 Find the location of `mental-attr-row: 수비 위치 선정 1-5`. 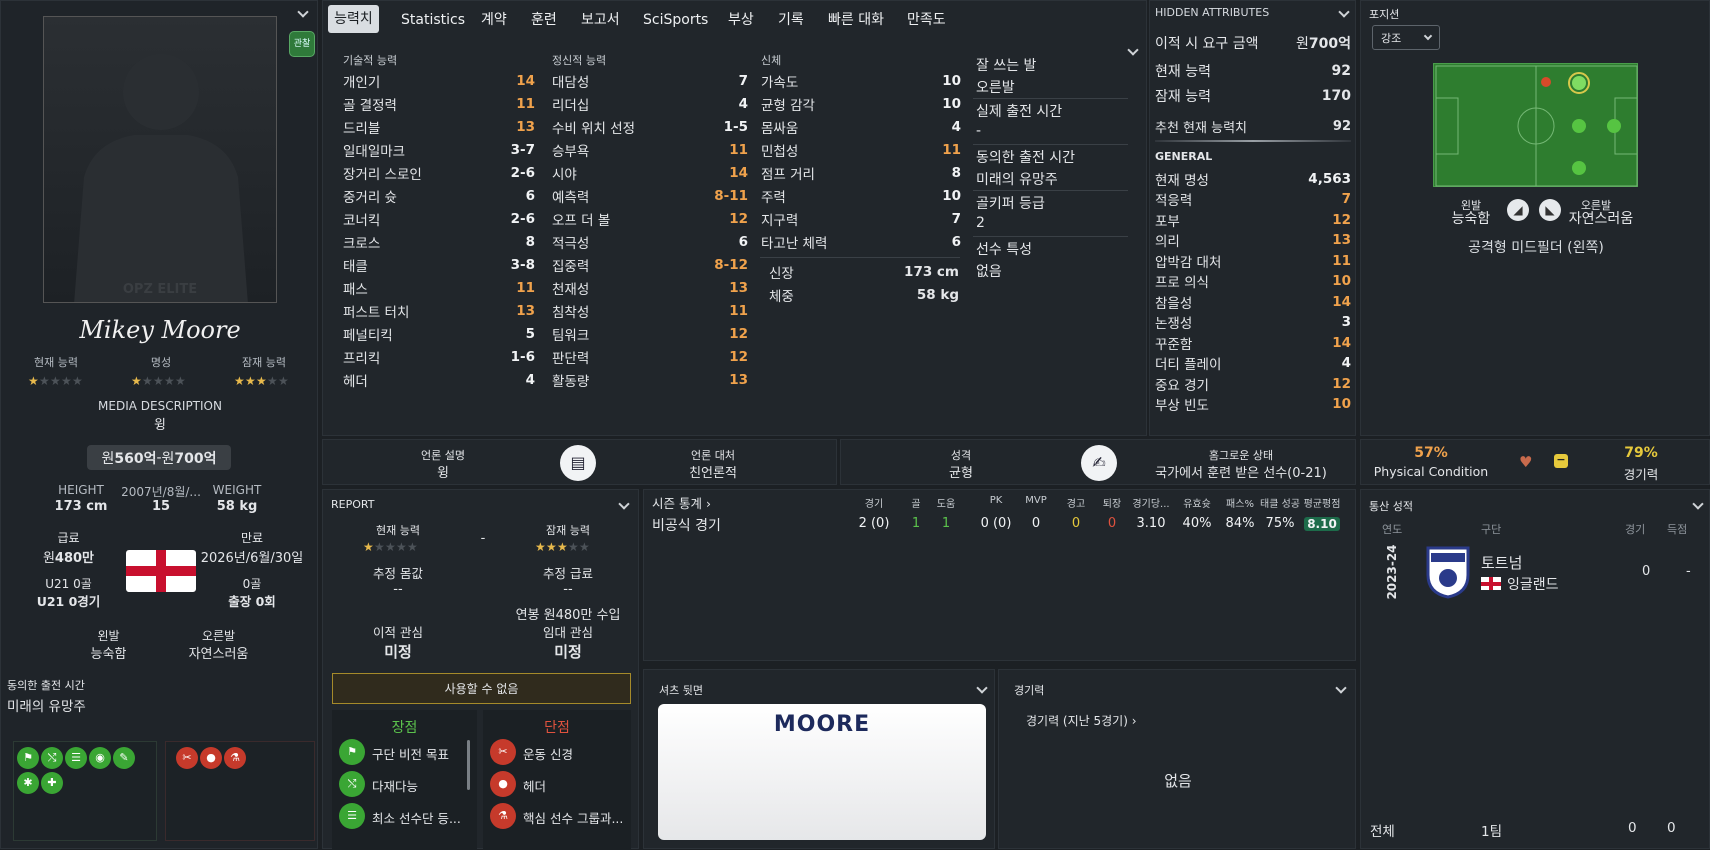

mental-attr-row: 수비 위치 선정 1-5 is located at coordinates (650, 126).